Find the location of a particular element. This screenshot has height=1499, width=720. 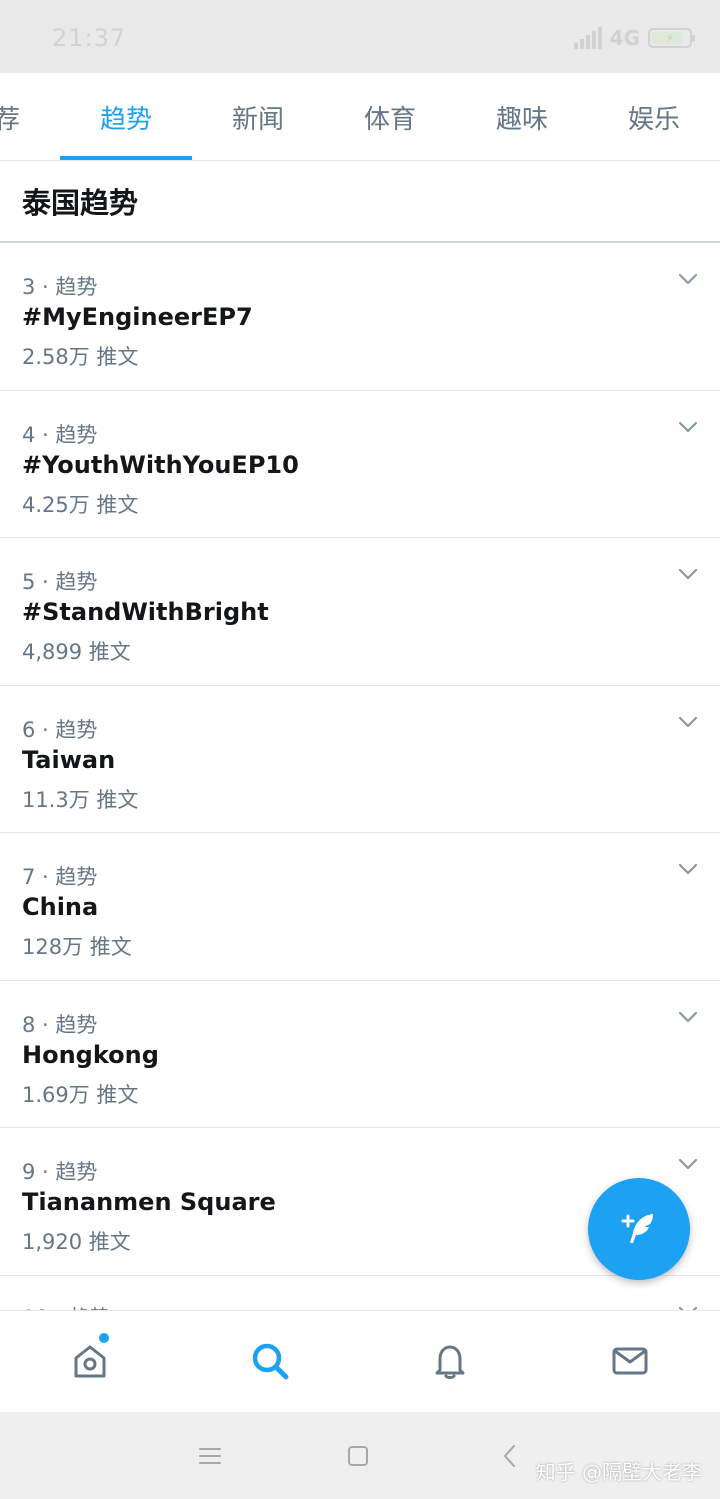

nav-messages is located at coordinates (630, 1361).